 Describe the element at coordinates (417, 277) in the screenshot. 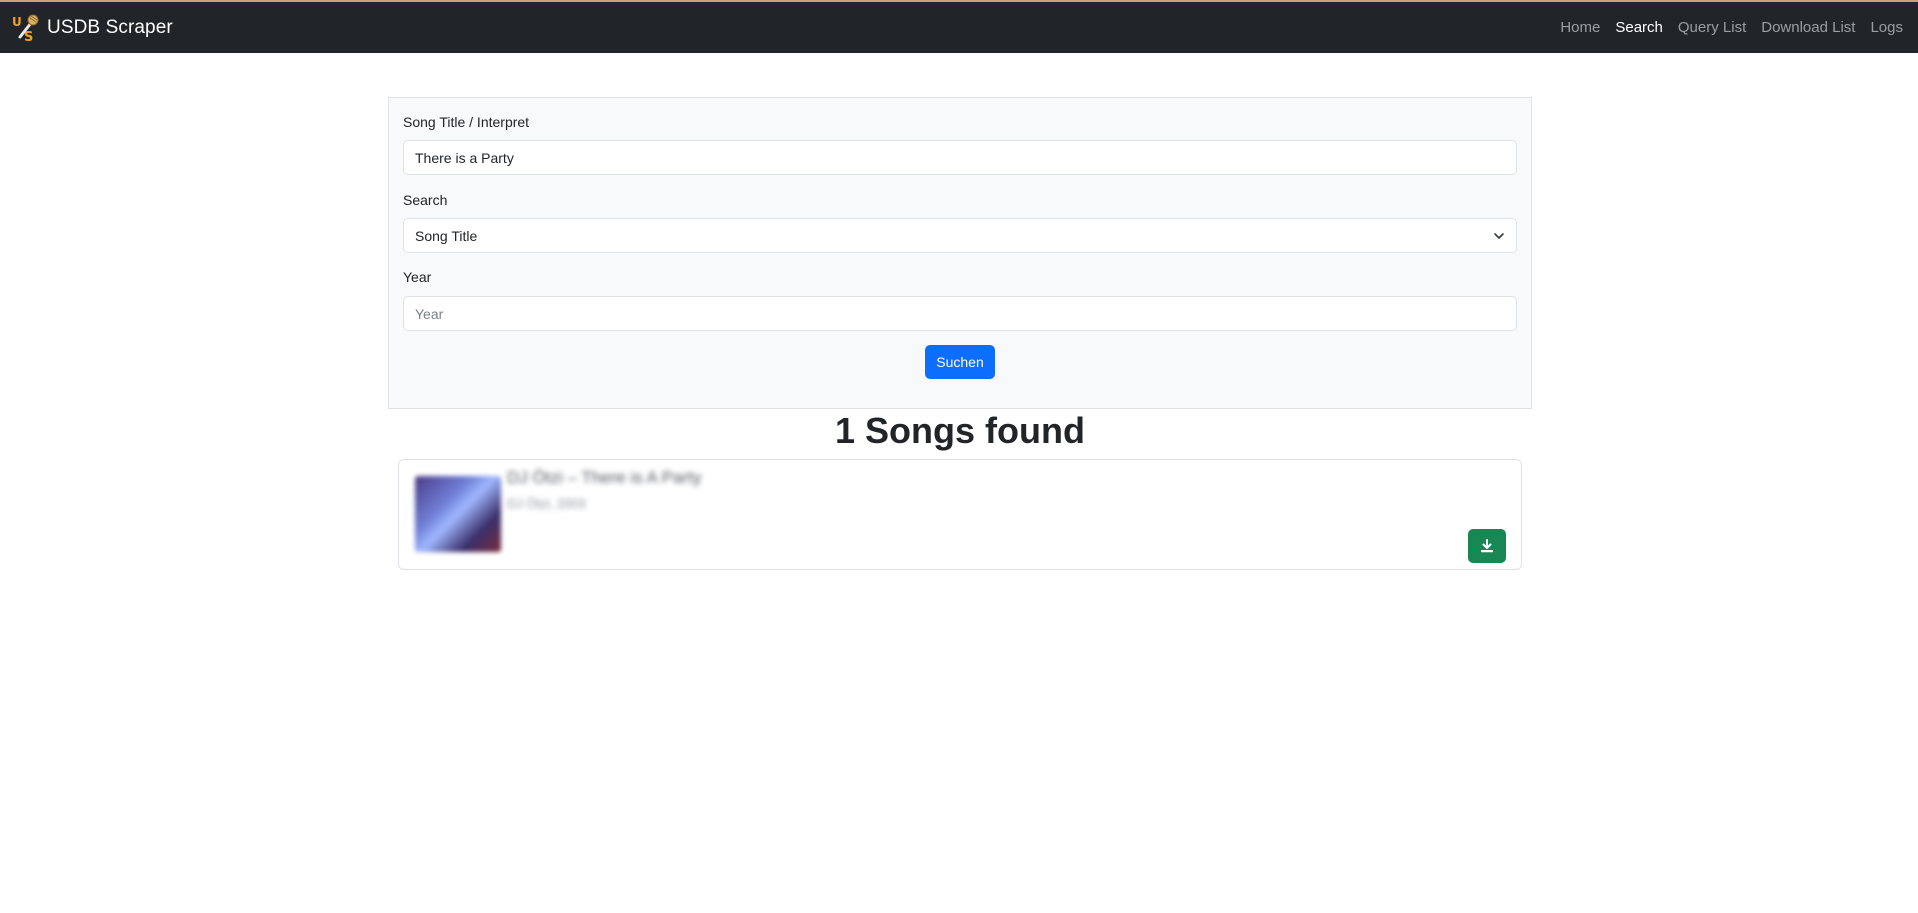

I see `year-field-label: Year` at that location.